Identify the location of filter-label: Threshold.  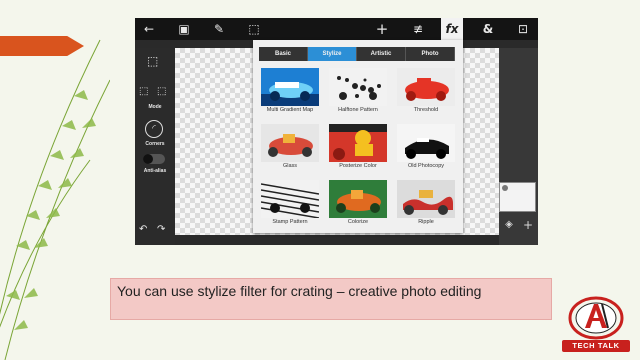
(426, 110).